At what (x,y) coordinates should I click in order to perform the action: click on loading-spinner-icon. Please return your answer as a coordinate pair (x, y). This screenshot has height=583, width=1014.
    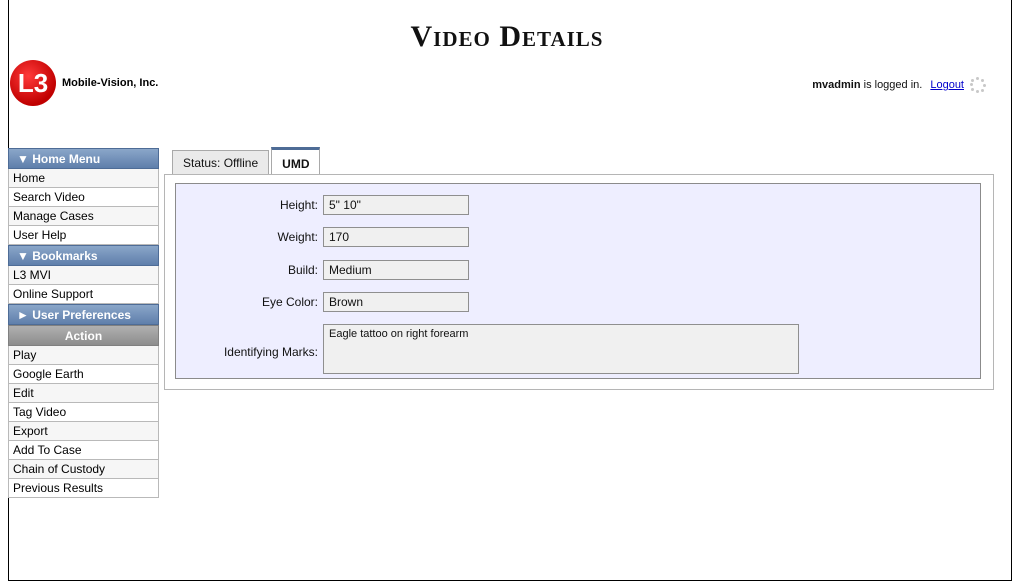
    Looking at the image, I should click on (978, 85).